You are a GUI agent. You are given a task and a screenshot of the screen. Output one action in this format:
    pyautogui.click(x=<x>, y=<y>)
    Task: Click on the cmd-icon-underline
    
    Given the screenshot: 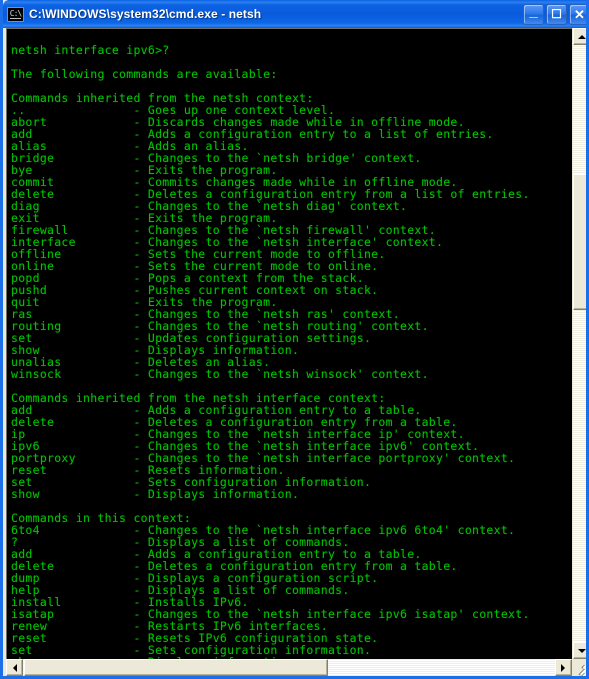 What is the action you would take?
    pyautogui.click(x=15, y=18)
    